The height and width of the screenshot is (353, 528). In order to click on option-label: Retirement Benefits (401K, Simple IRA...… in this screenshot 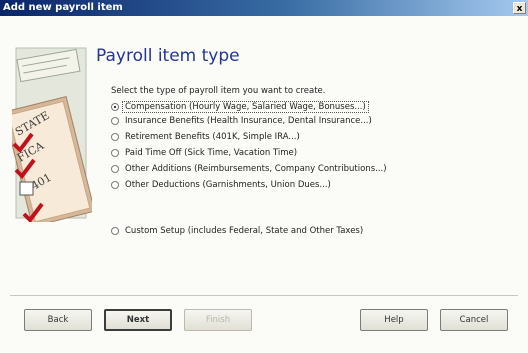, I will do `click(212, 137)`.